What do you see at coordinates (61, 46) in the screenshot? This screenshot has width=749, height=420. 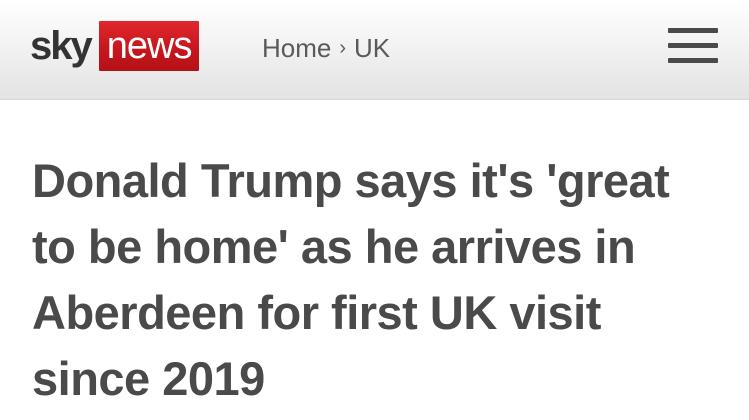 I see `logo-sky-text: sky` at bounding box center [61, 46].